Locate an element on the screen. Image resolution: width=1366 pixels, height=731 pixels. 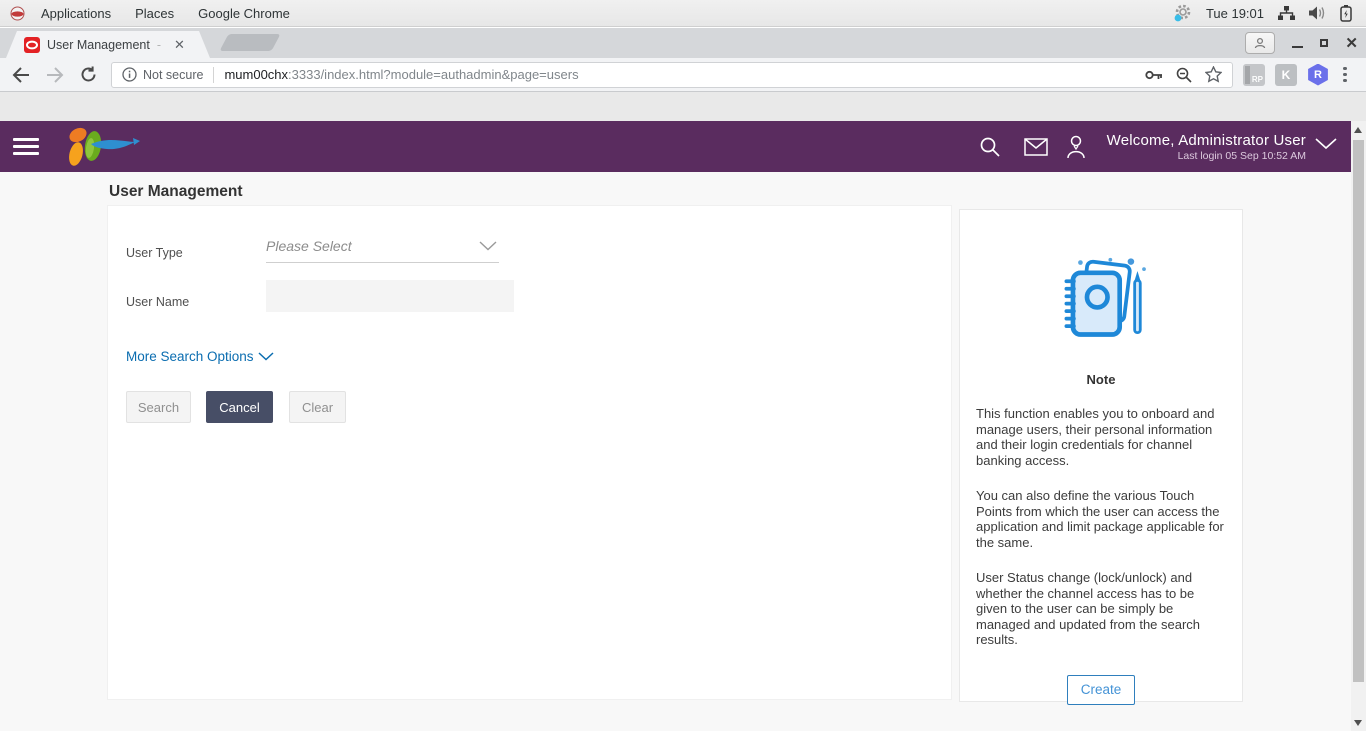
browser-profile-button is located at coordinates (1260, 43).